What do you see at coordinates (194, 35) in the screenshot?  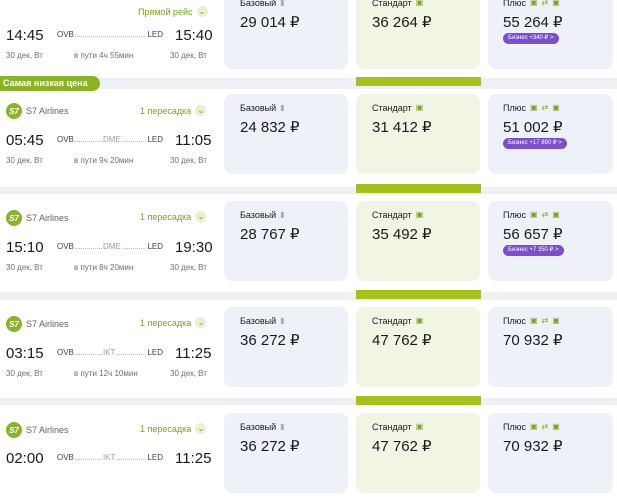 I see `arrival-time: 15:40` at bounding box center [194, 35].